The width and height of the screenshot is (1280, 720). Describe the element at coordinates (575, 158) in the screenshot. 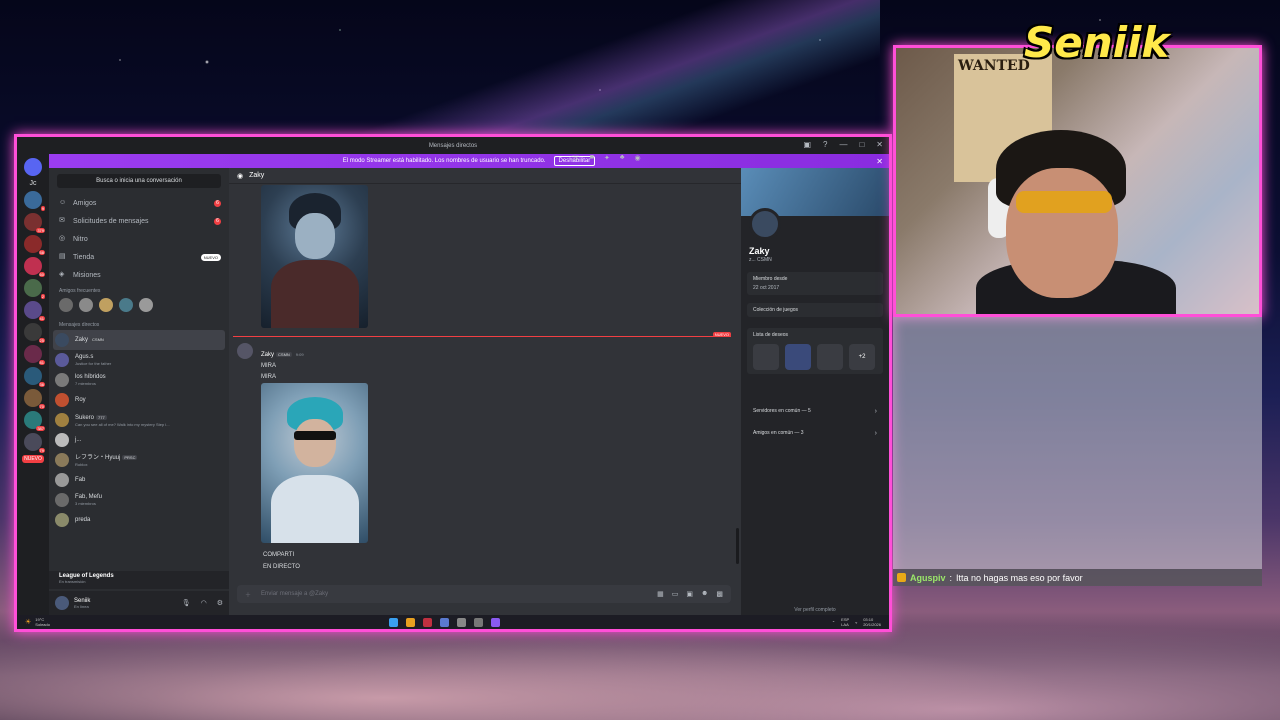

I see `call-icon: ☏` at that location.